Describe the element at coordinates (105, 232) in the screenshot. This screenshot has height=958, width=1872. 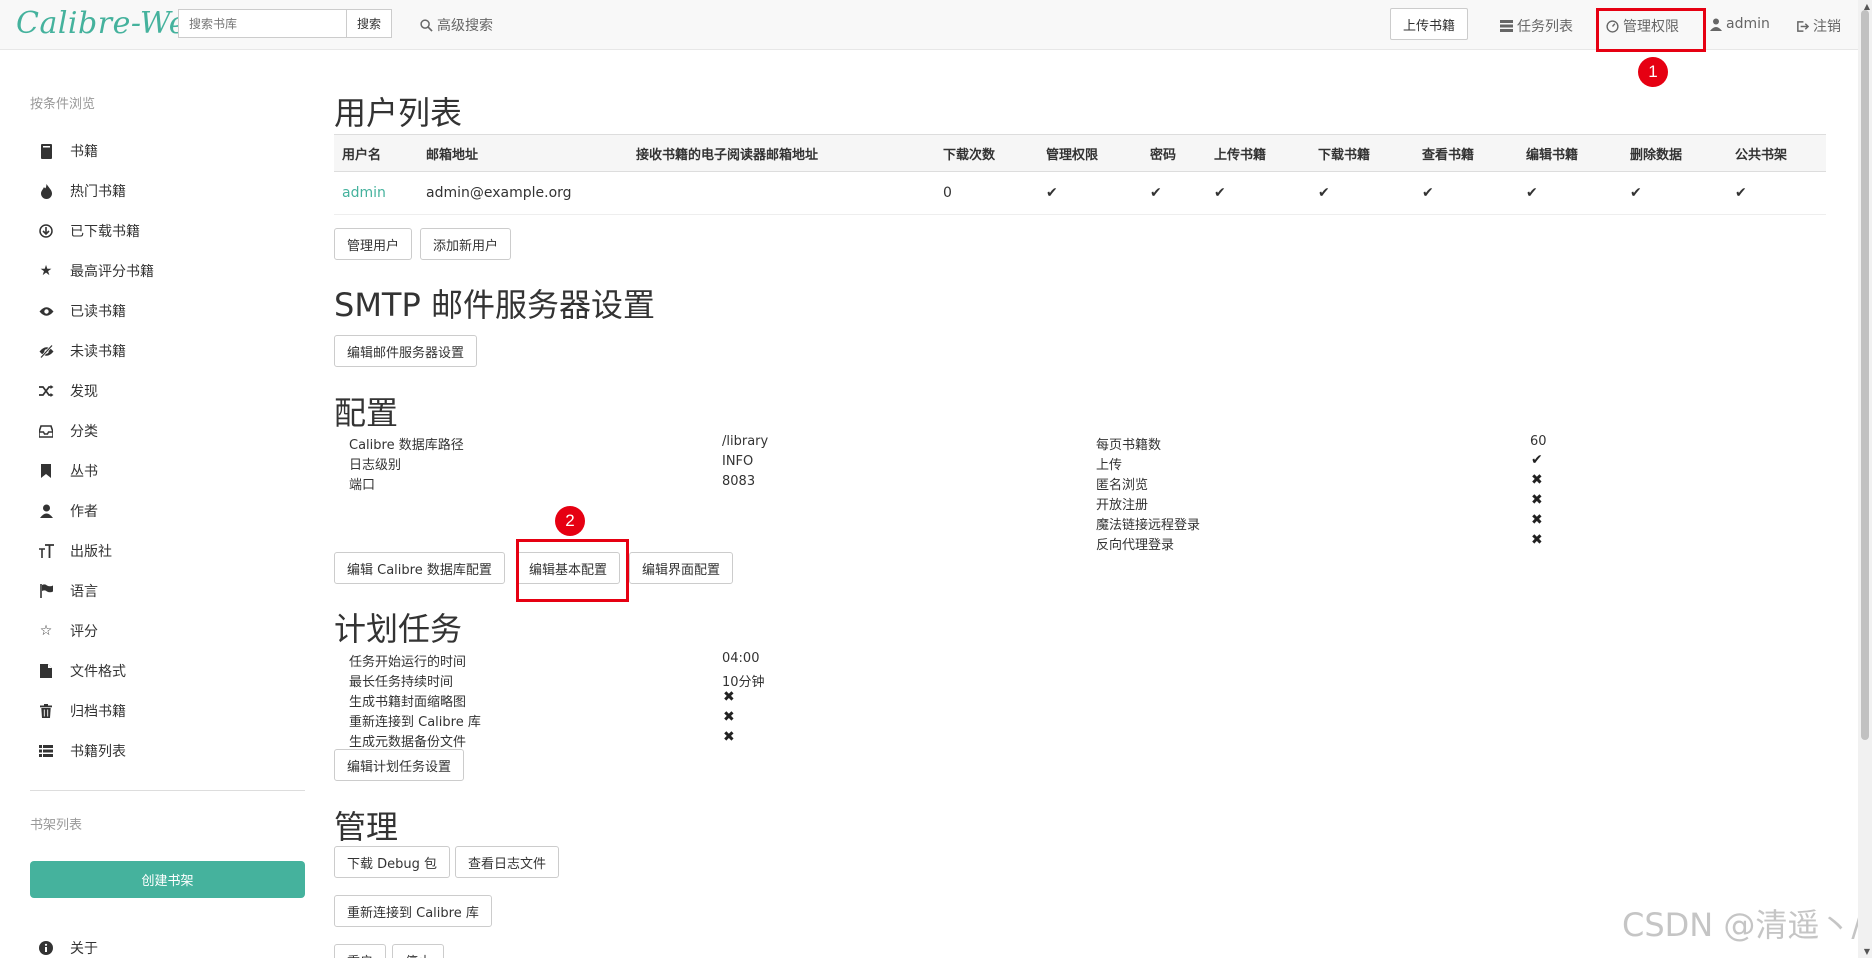
I see `sidebar-item-label: 已下载书籍` at that location.